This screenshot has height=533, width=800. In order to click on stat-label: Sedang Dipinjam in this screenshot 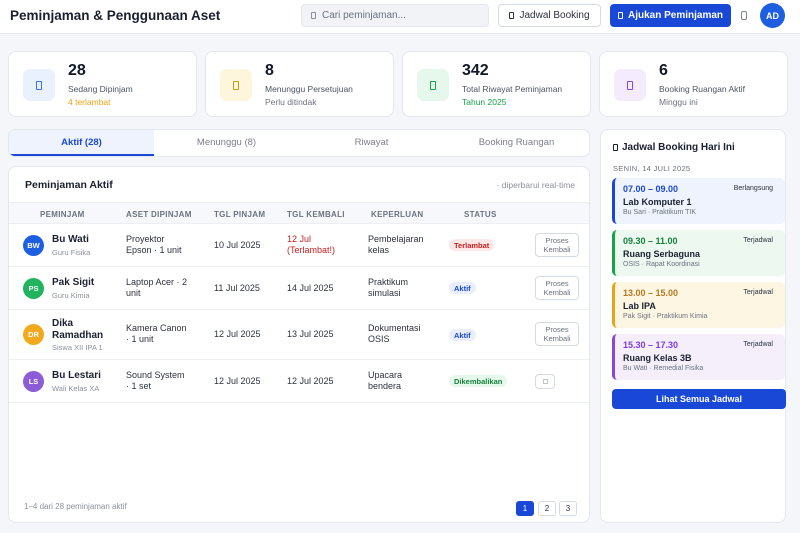, I will do `click(100, 89)`.